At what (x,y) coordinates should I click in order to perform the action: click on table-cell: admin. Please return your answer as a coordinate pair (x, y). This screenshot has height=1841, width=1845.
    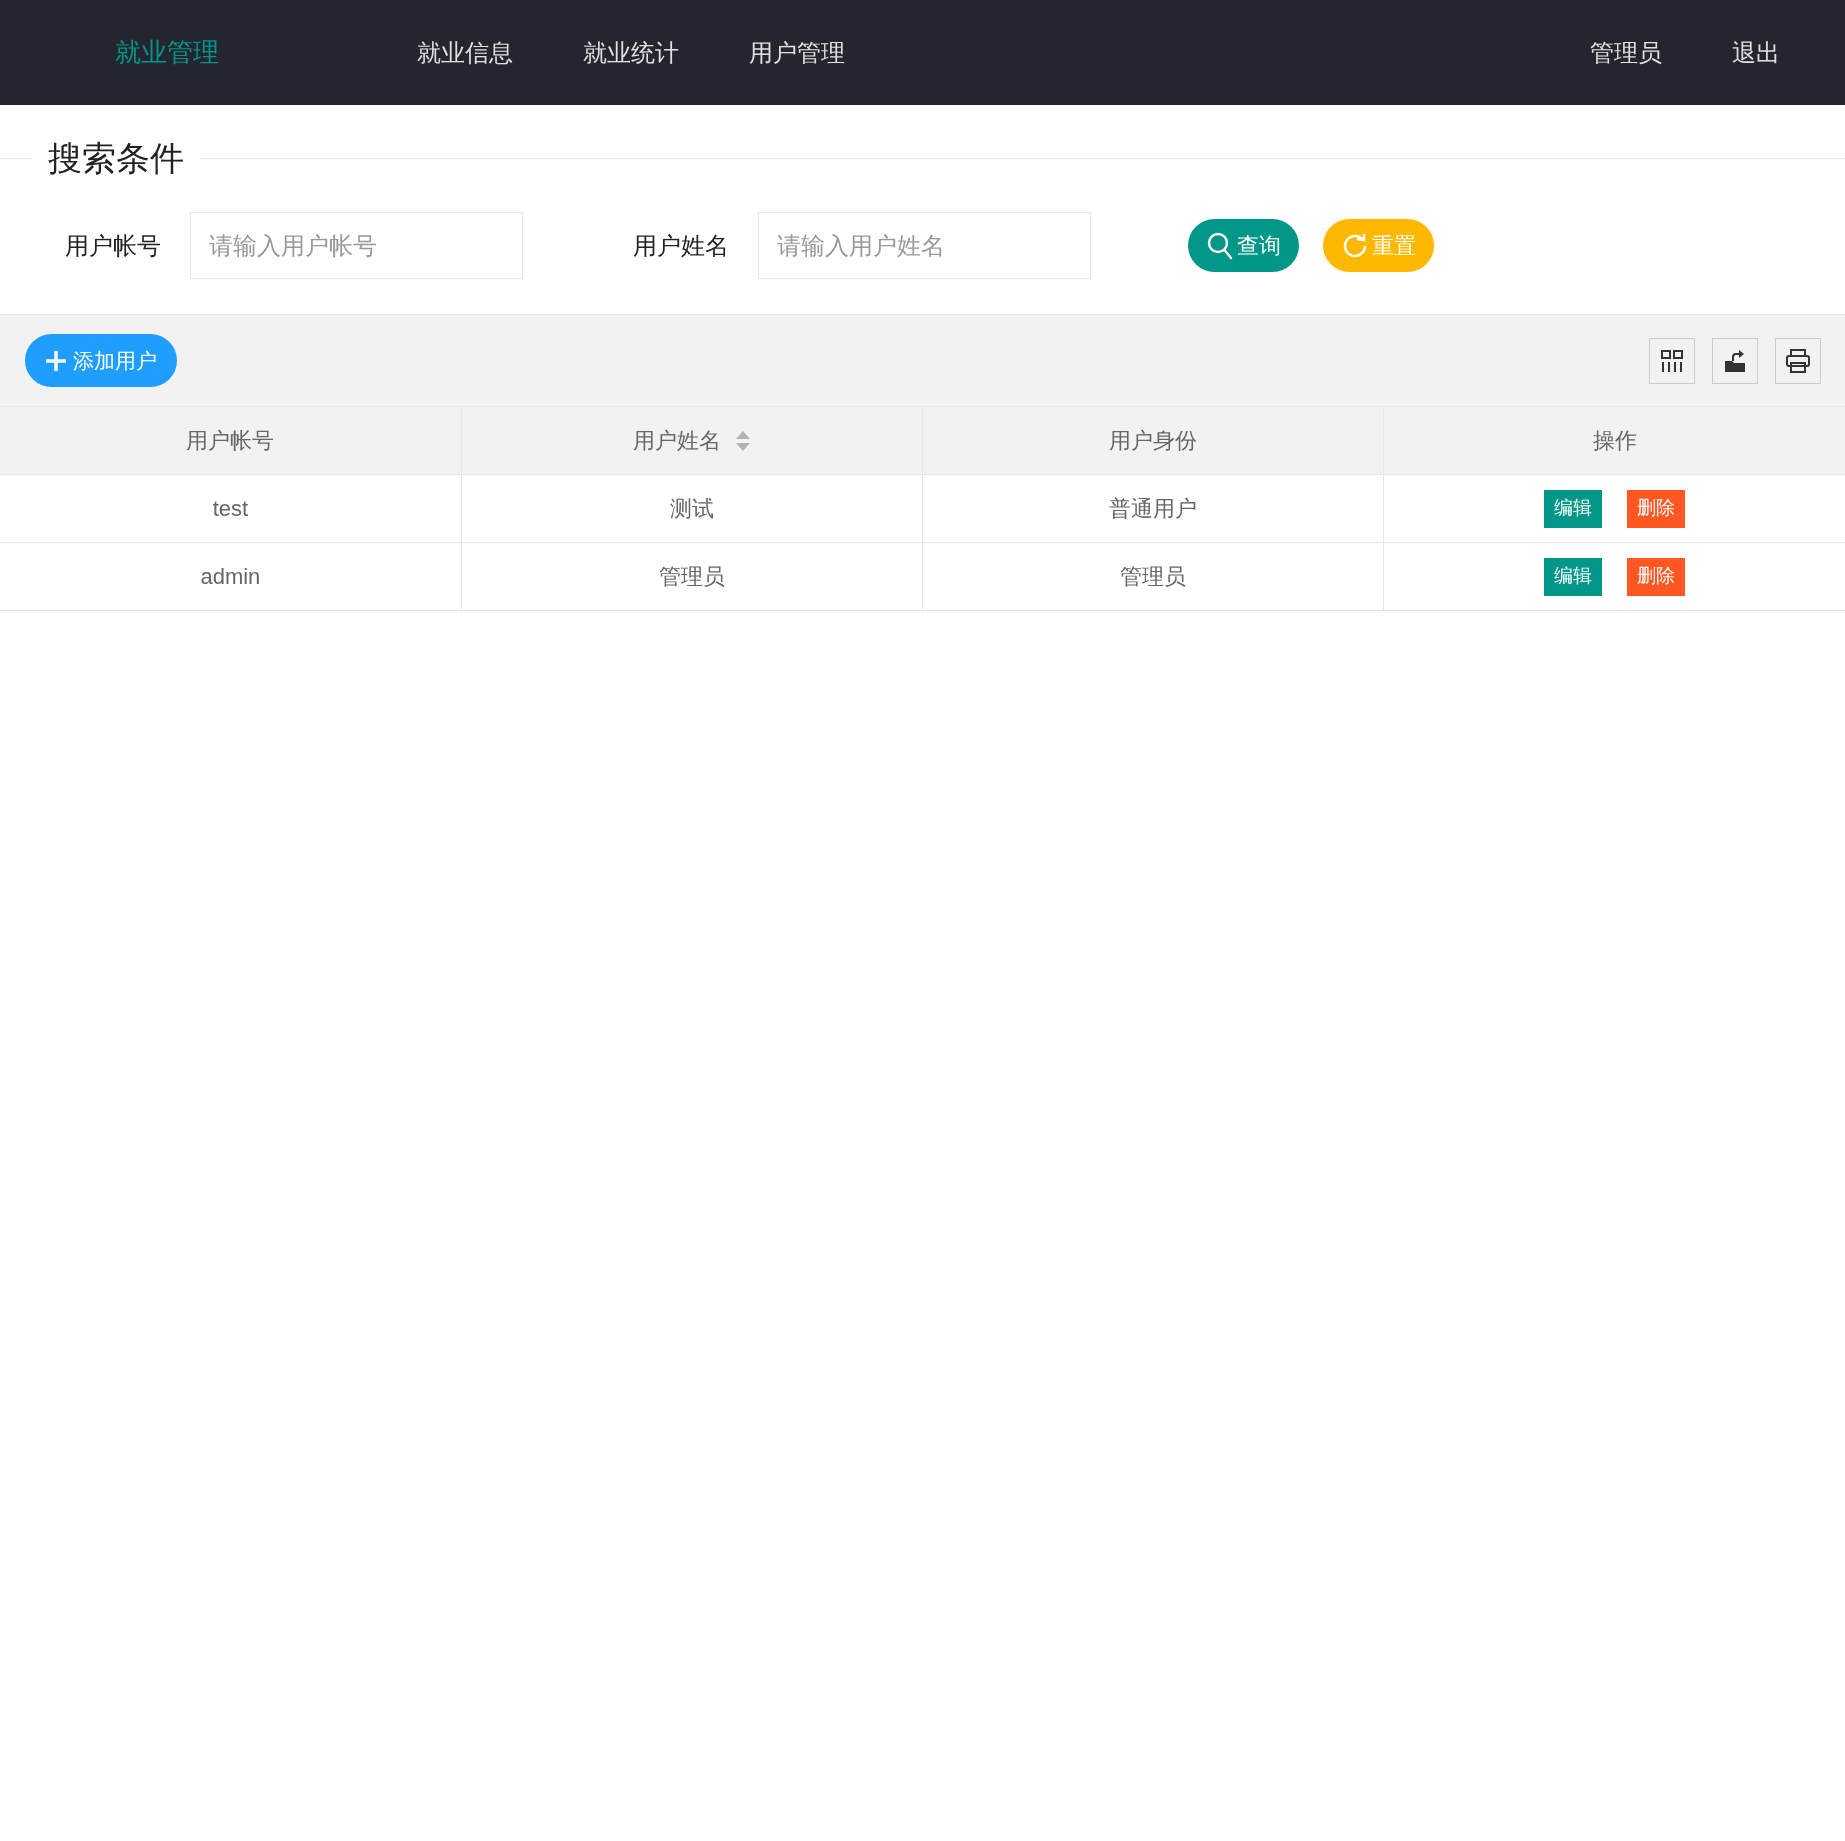
    Looking at the image, I should click on (231, 576).